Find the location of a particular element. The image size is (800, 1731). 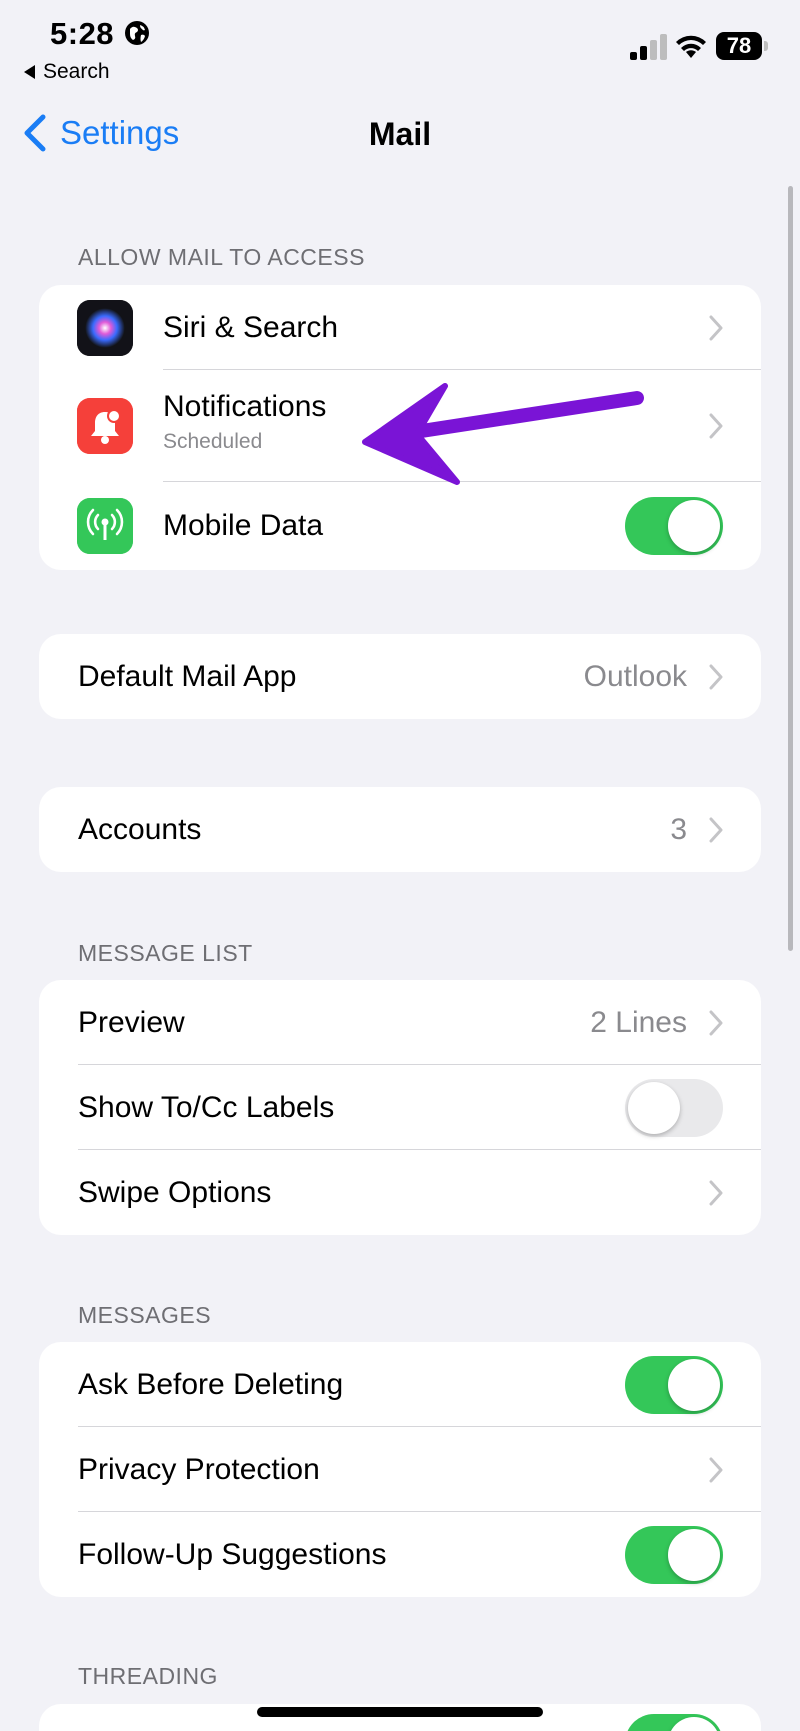

ask-before-deleting-label: Ask Before Deleting is located at coordinates (211, 1384).